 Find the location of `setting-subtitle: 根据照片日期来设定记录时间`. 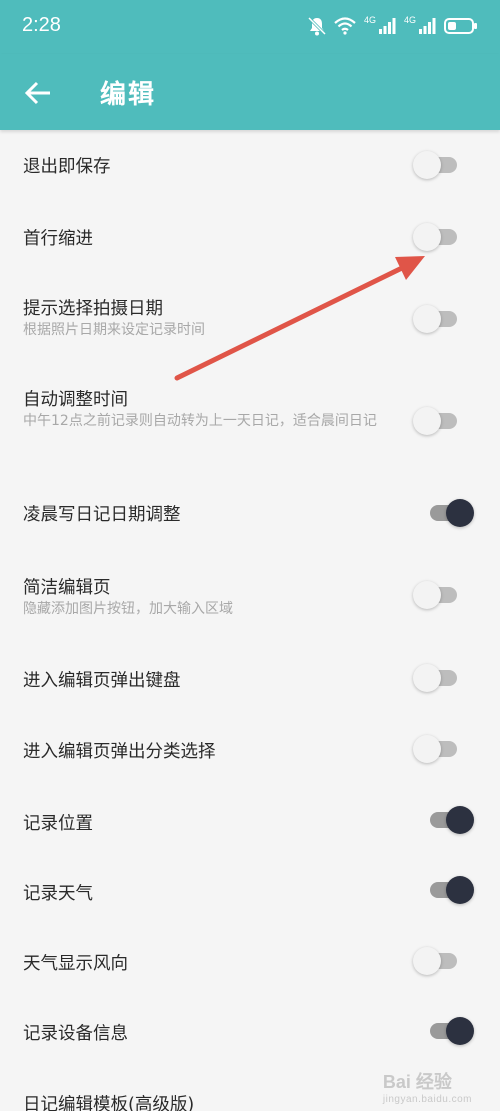

setting-subtitle: 根据照片日期来设定记录时间 is located at coordinates (114, 330).